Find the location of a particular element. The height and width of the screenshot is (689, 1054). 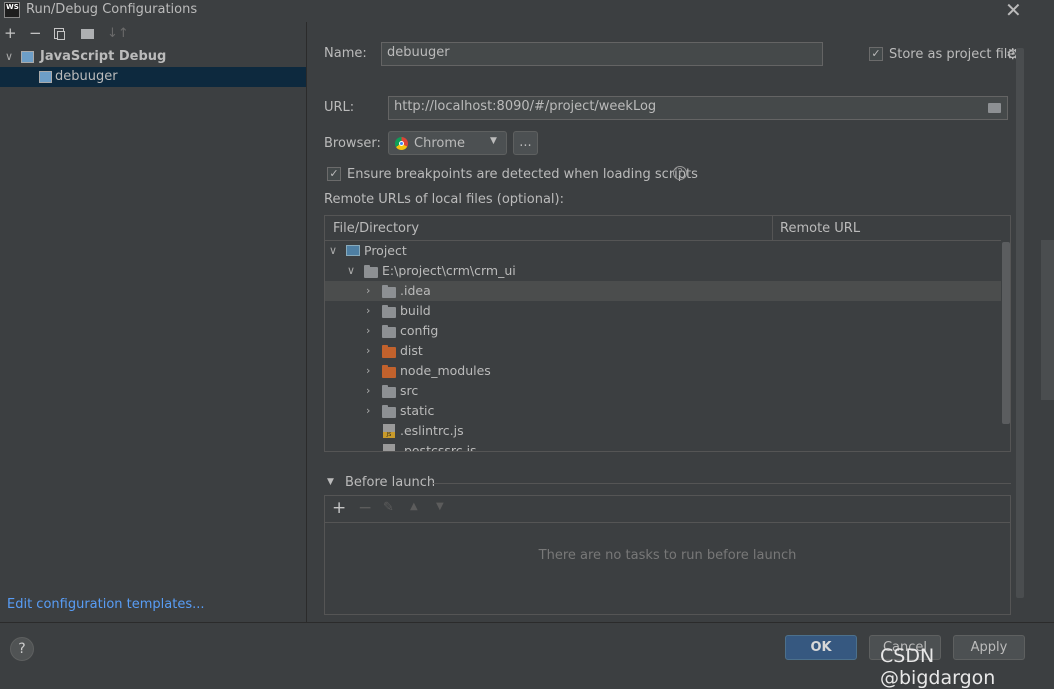

webstorm-logo: WS is located at coordinates (12, 10).